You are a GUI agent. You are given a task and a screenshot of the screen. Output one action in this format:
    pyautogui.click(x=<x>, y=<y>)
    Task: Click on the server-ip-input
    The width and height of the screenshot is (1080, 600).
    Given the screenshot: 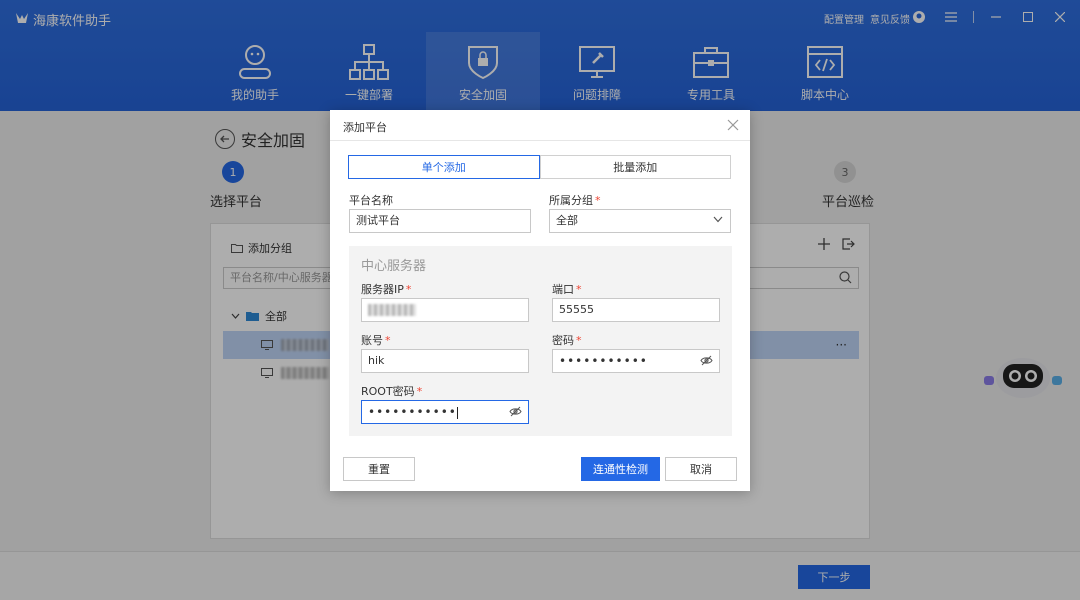 What is the action you would take?
    pyautogui.click(x=445, y=310)
    